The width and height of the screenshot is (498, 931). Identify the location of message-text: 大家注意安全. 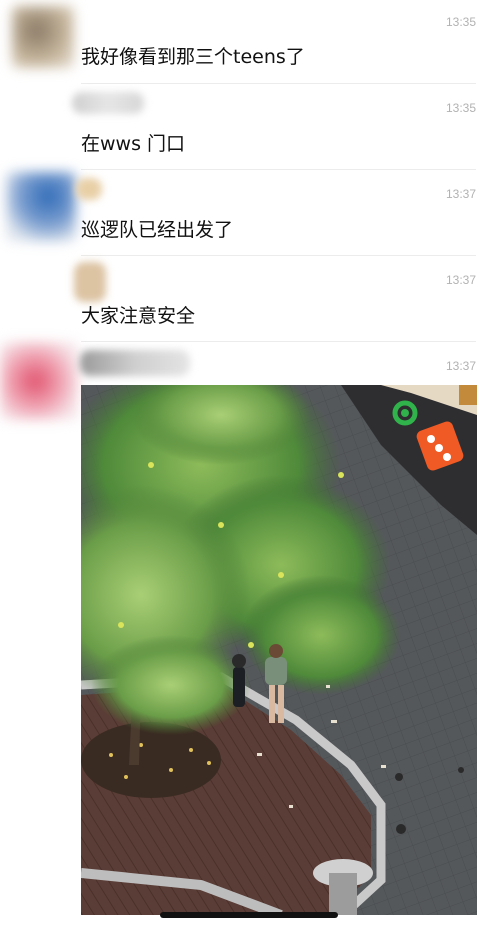
(138, 314).